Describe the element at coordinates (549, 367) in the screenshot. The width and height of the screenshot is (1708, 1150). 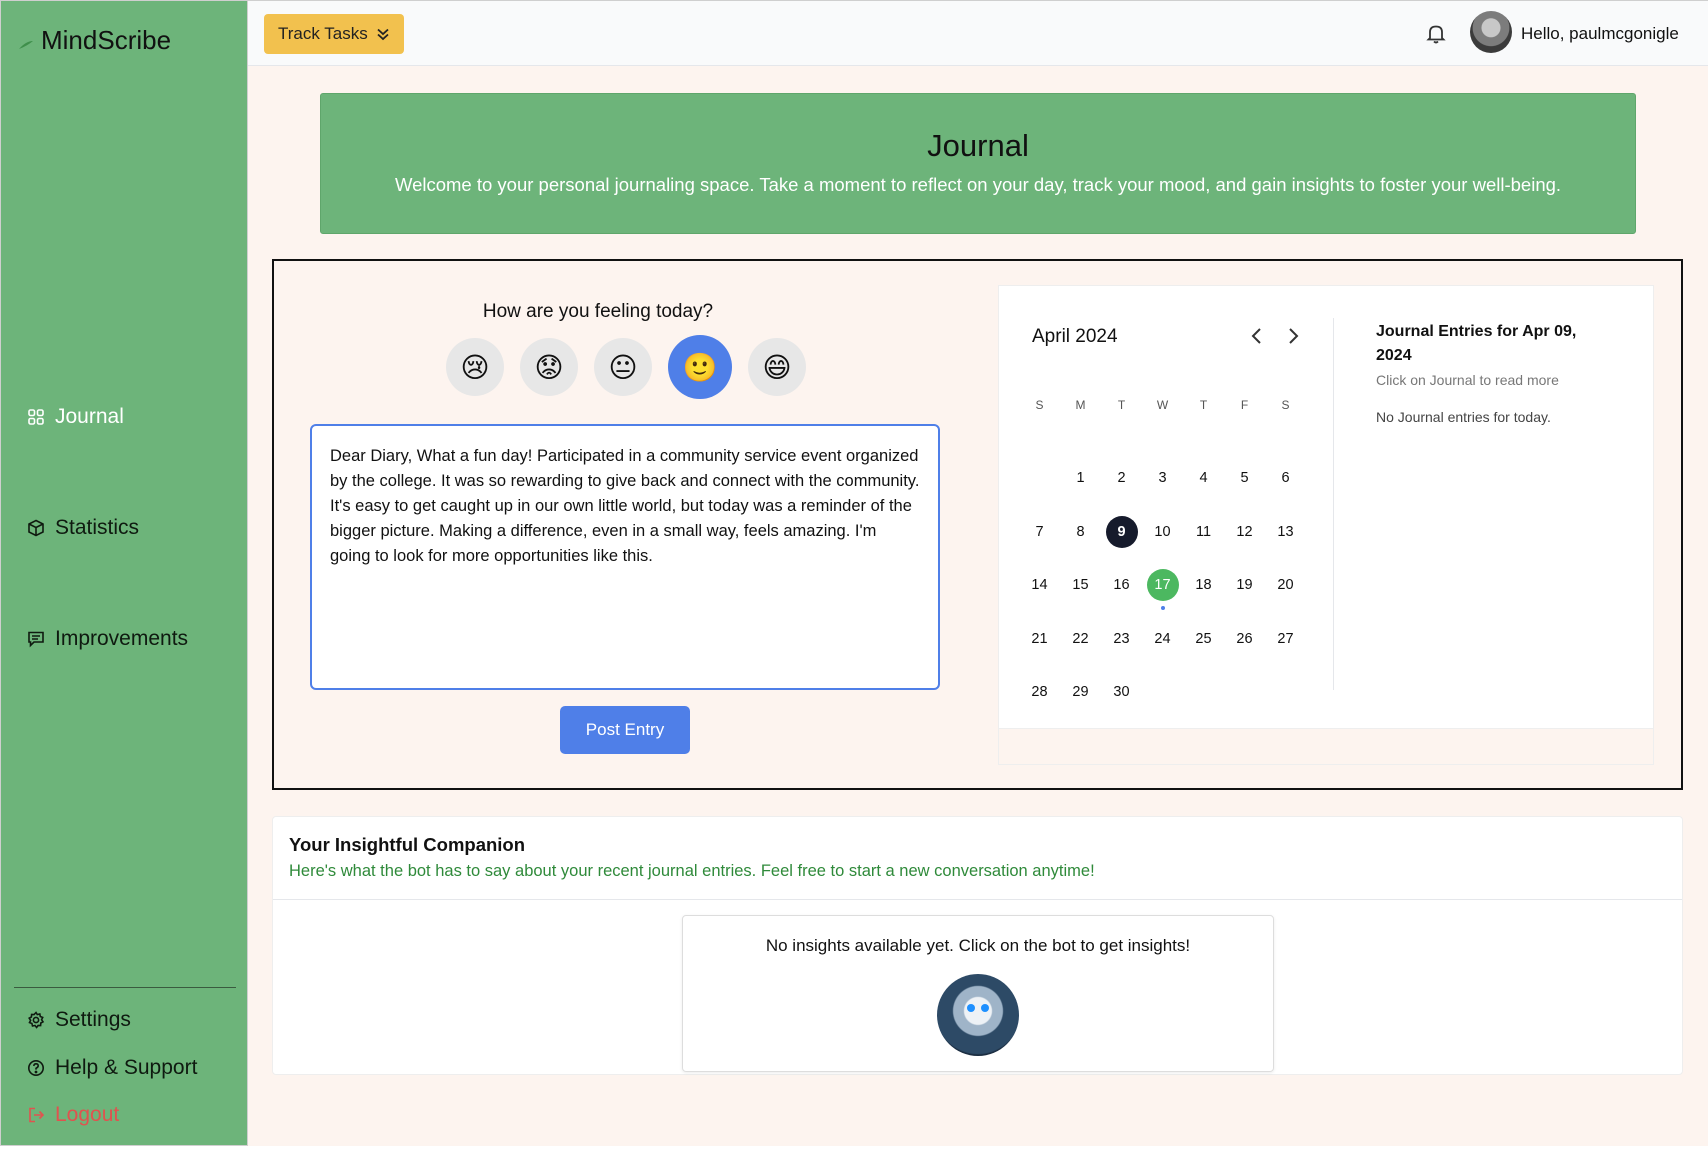
I see `mood-sad-button: 😟` at that location.